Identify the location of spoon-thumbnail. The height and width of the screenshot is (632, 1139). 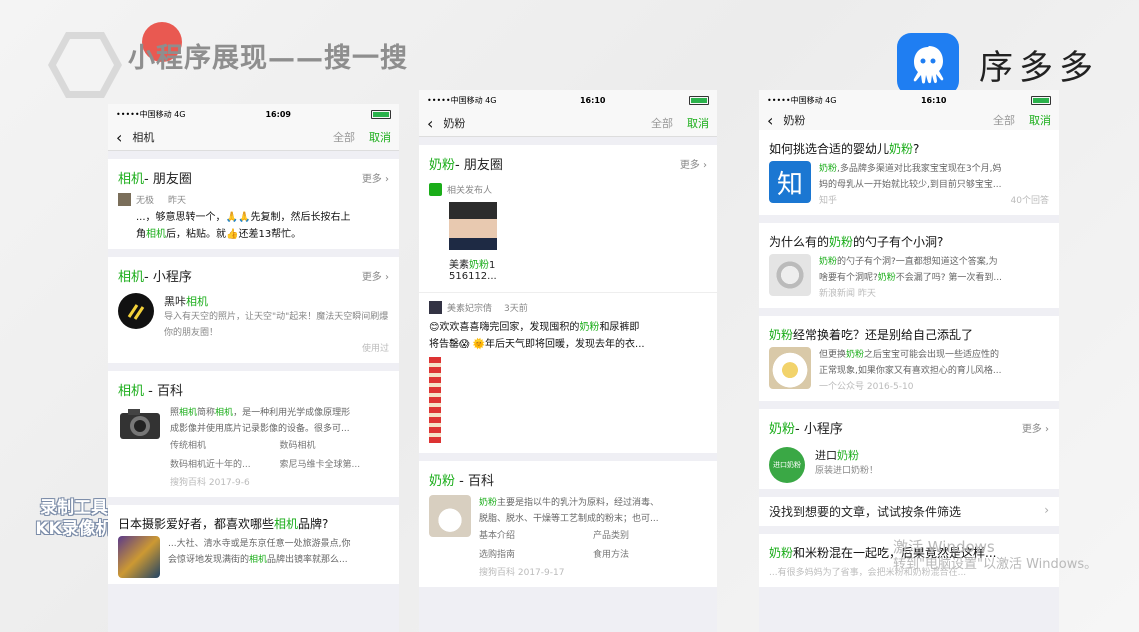
(790, 275).